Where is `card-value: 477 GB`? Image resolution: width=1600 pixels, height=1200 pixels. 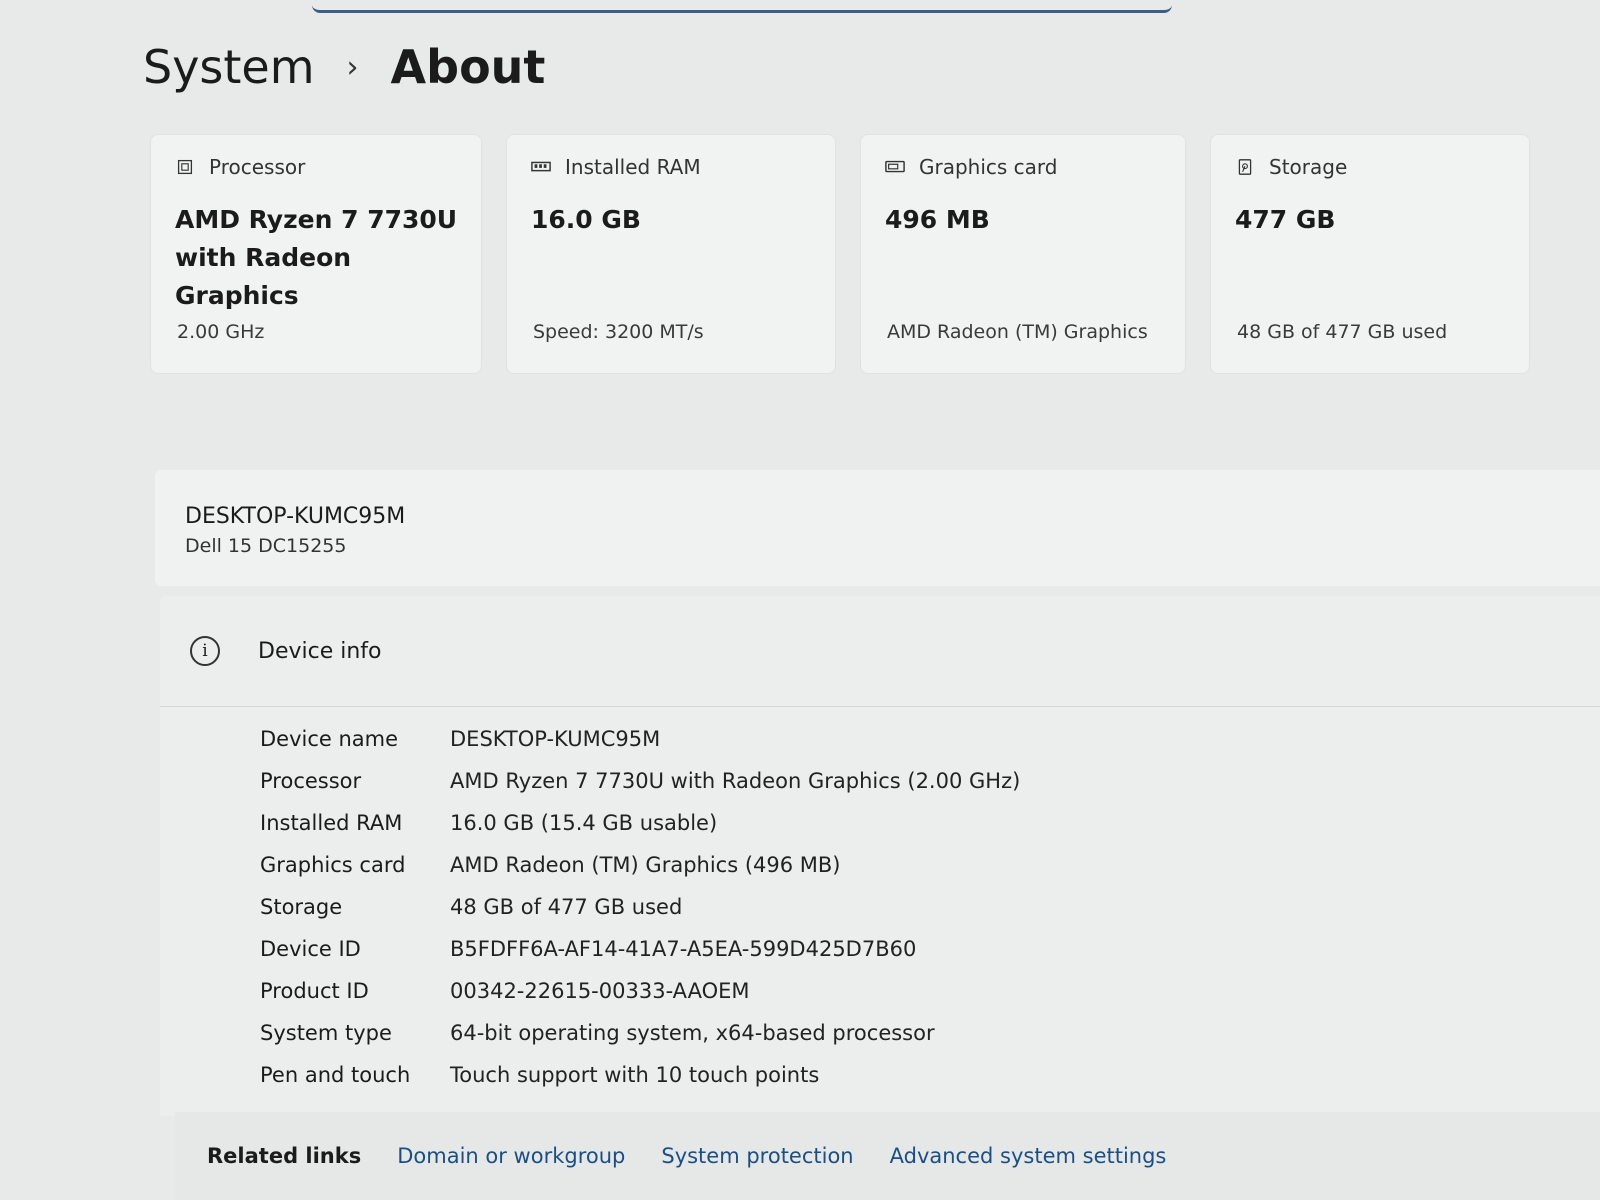 card-value: 477 GB is located at coordinates (1285, 219).